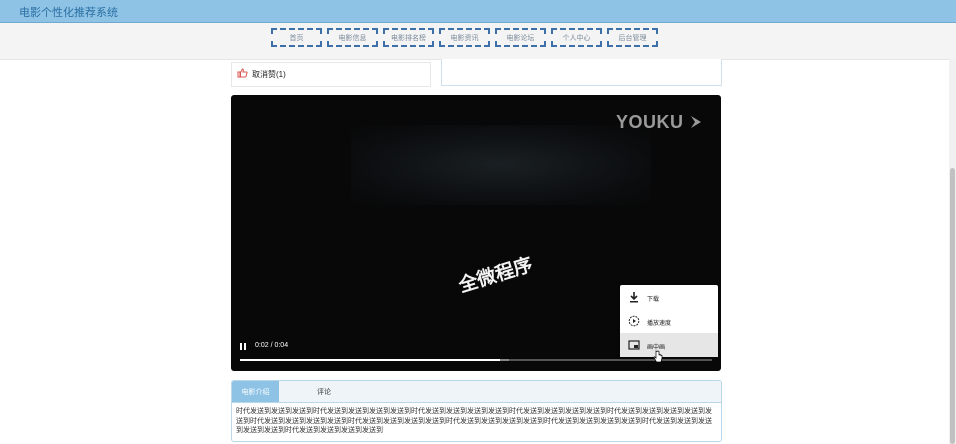  I want to click on playback-speed-icon, so click(634, 321).